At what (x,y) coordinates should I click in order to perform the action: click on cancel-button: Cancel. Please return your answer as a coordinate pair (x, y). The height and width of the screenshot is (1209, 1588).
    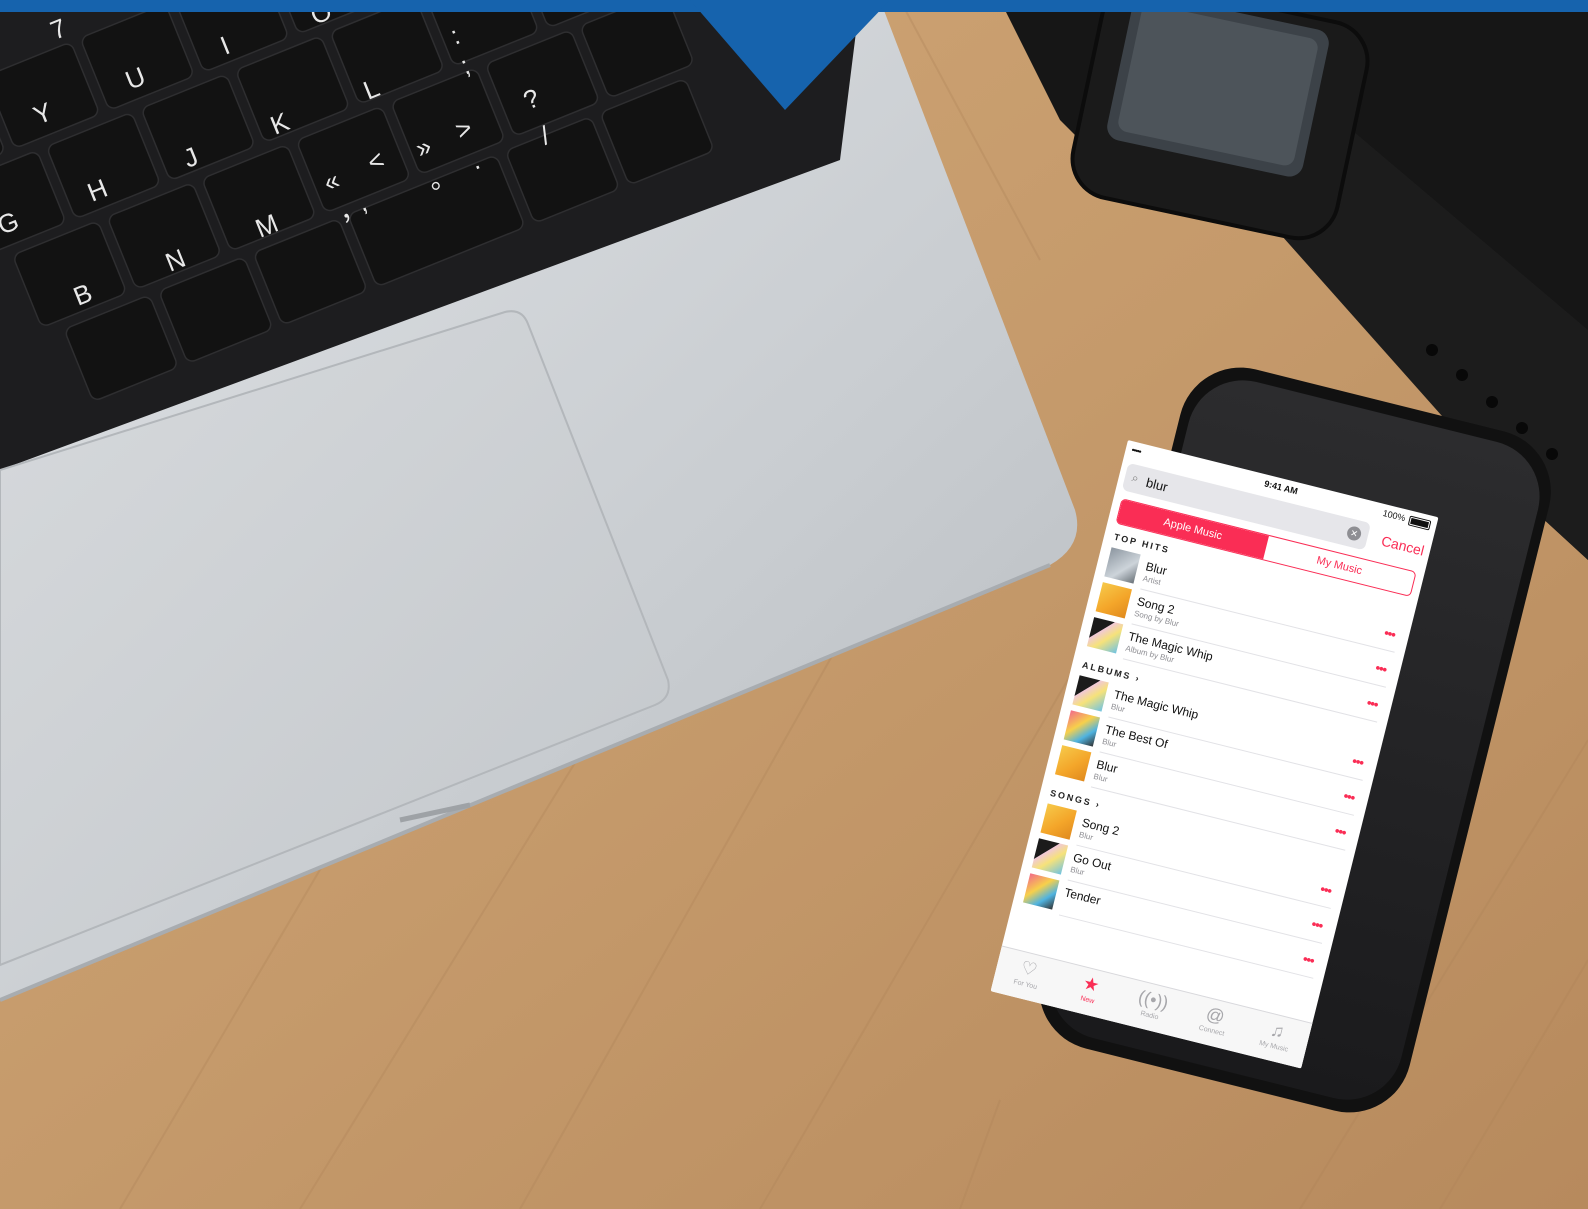
    Looking at the image, I should click on (1403, 546).